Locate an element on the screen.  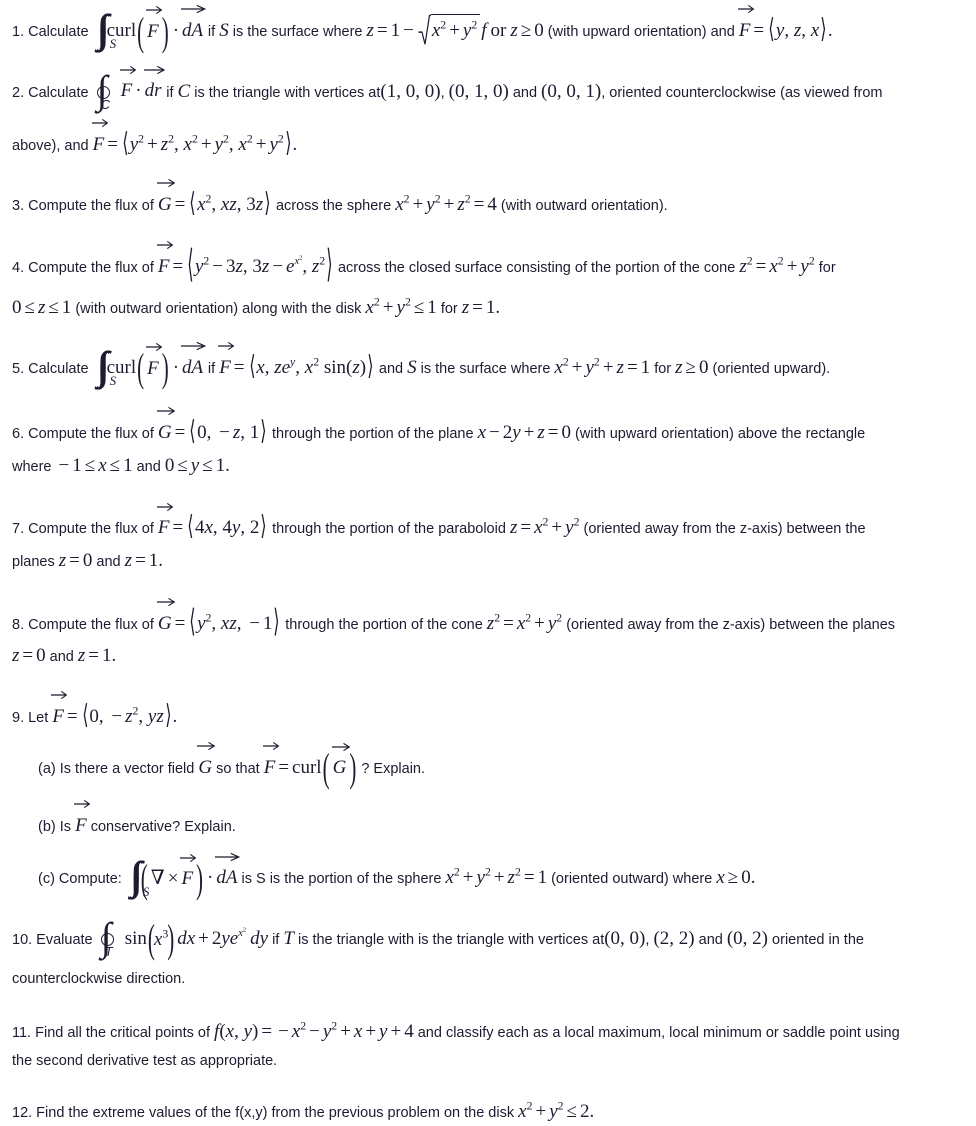
vector-dr: dr is located at coordinates (154, 85).